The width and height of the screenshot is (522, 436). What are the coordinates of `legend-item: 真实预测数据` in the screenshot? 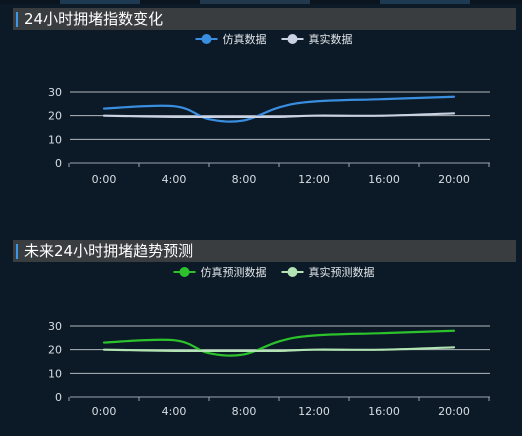 It's located at (328, 272).